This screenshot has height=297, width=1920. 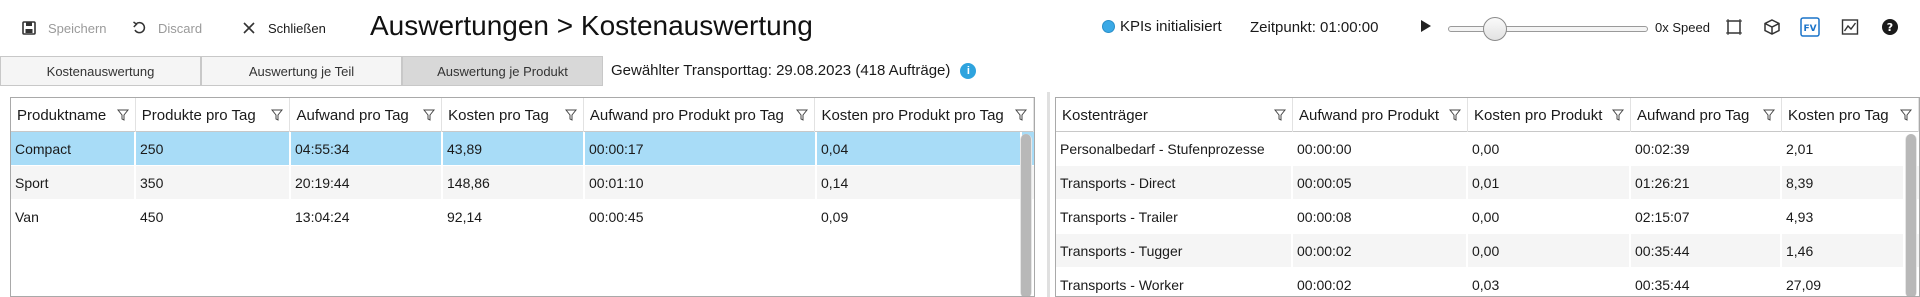 I want to click on table-cell: 148,86, so click(x=514, y=182).